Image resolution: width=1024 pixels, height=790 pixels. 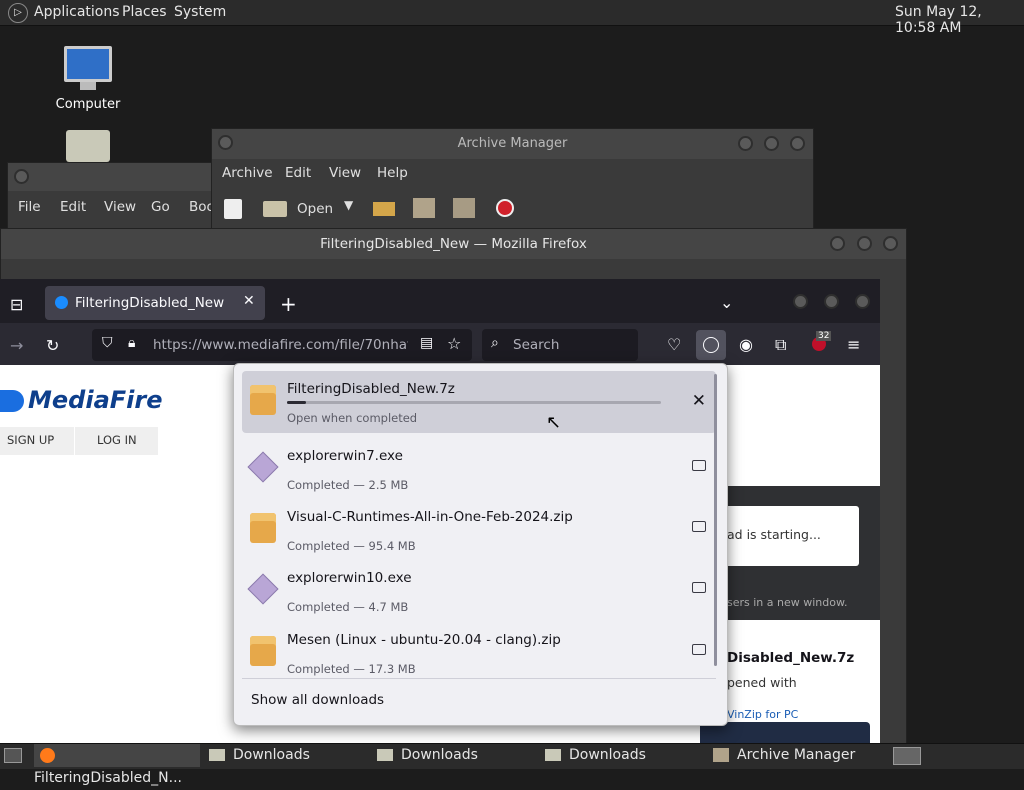 I want to click on tab-filteringdisabled: FilteringDisabled_New ✕, so click(x=155, y=303).